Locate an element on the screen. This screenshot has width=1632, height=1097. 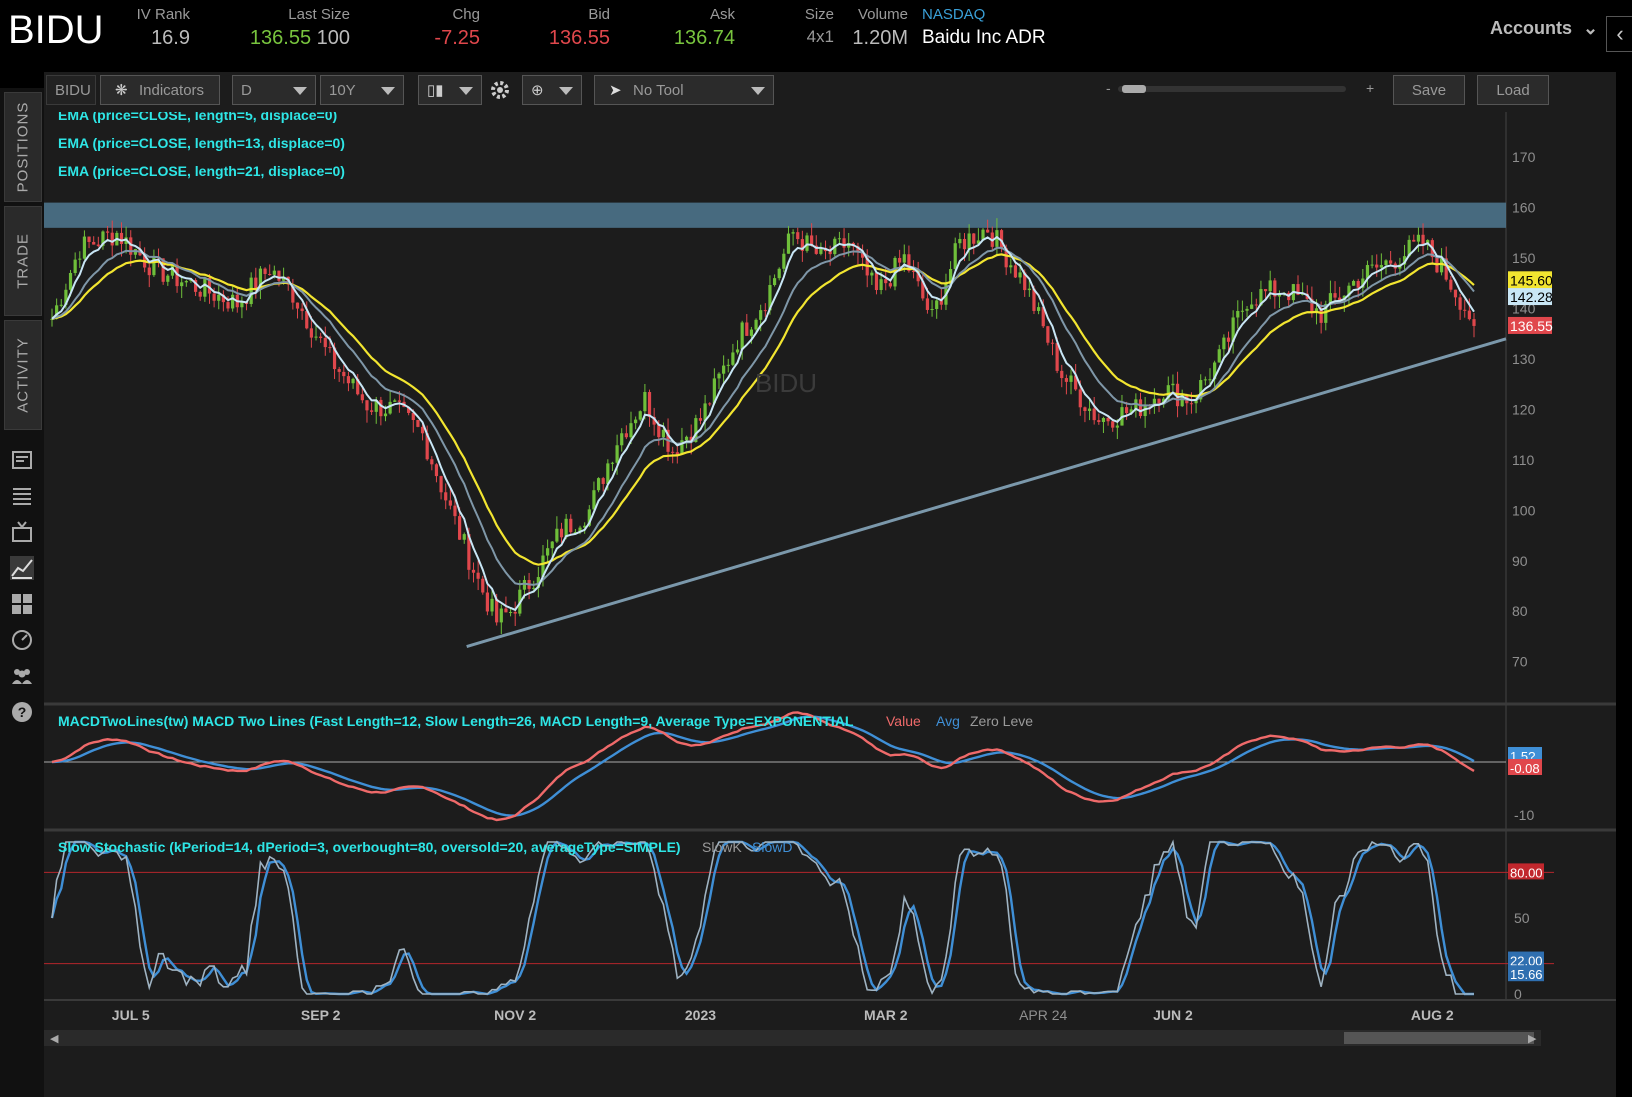
help-icon: ? is located at coordinates (22, 712).